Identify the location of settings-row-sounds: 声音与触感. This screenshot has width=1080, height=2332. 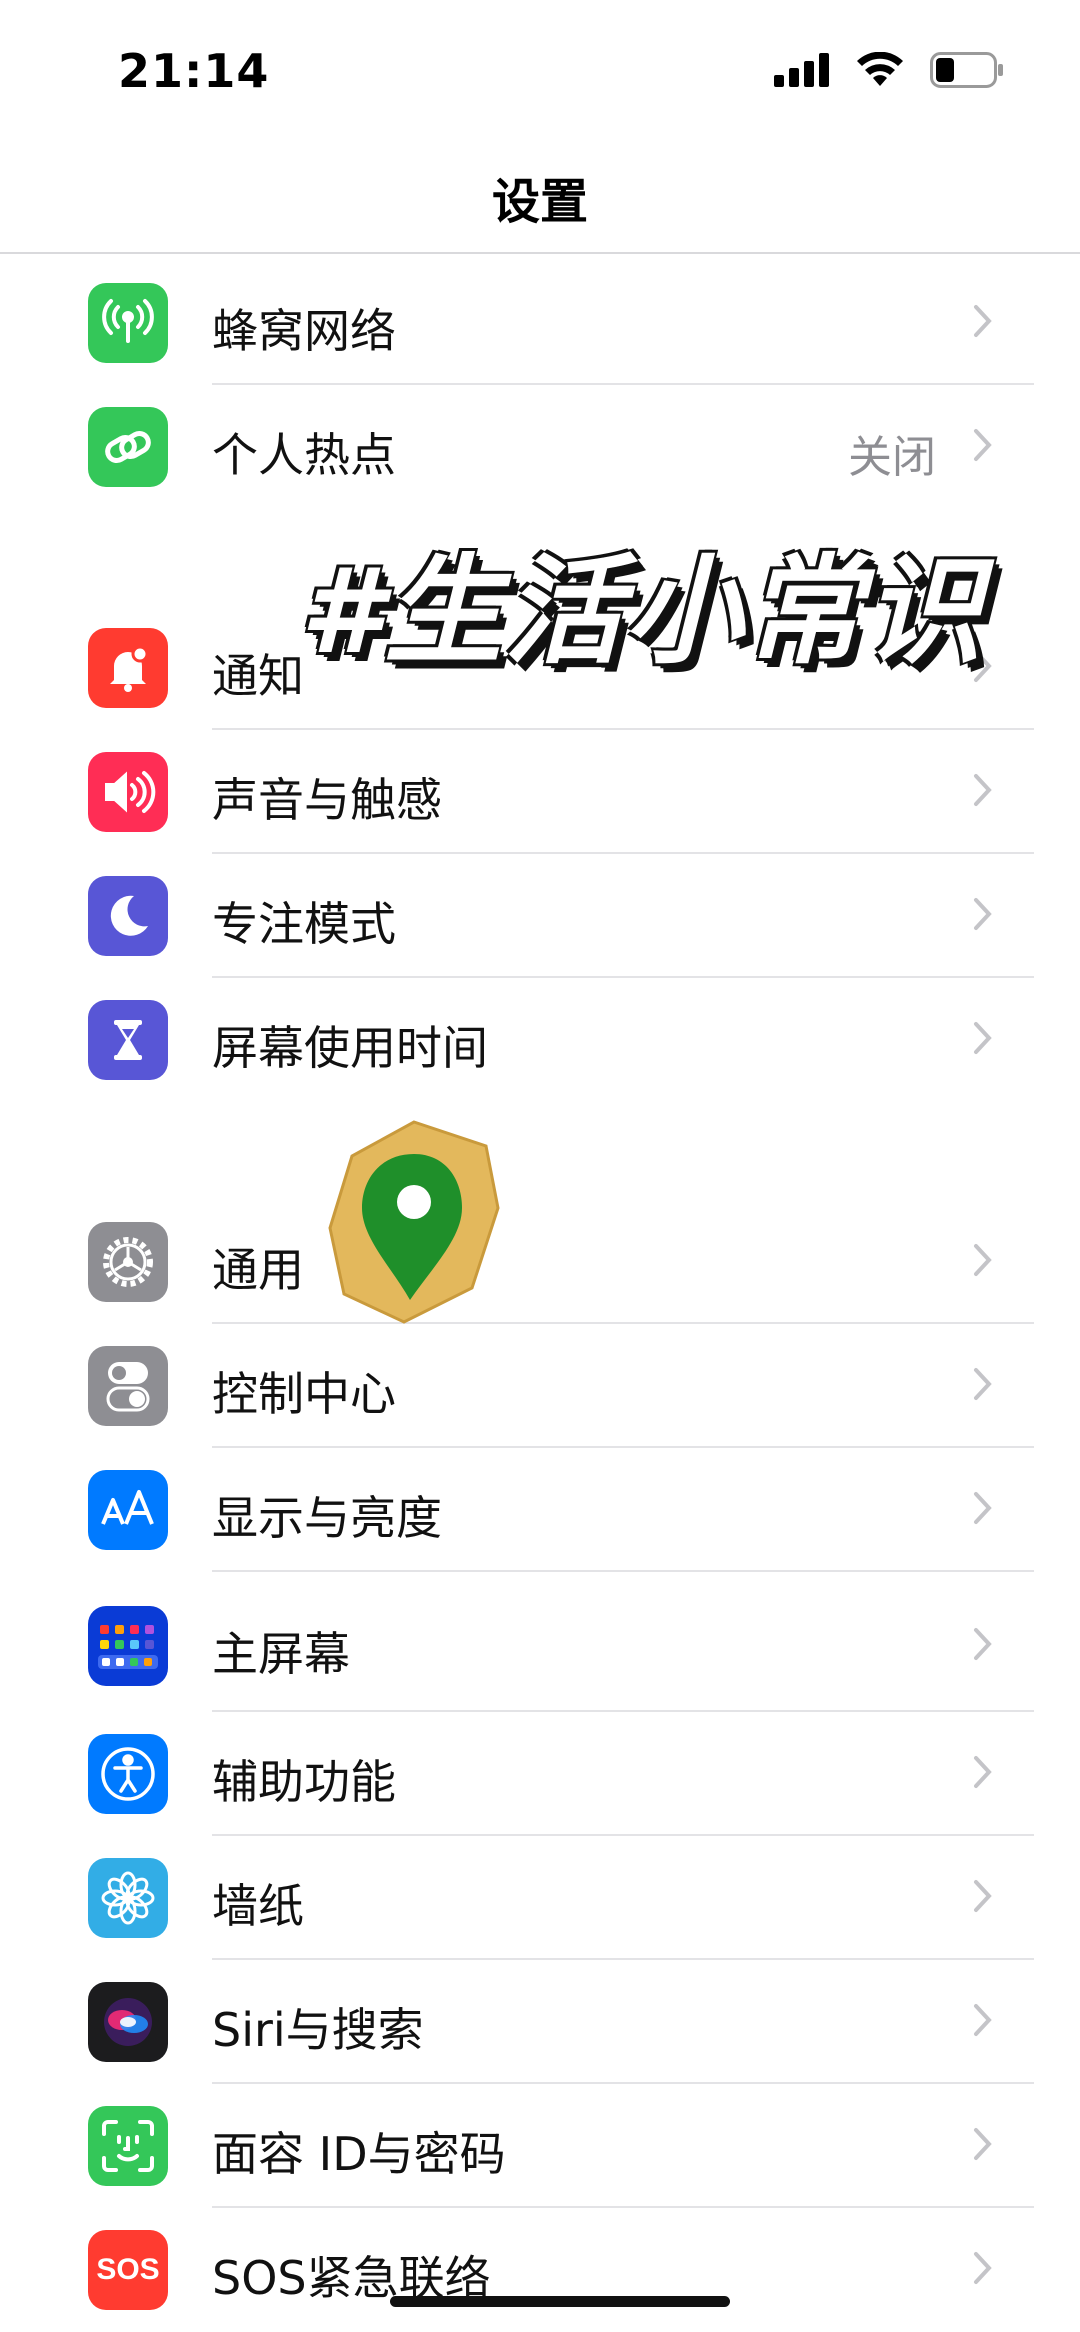
(540, 792).